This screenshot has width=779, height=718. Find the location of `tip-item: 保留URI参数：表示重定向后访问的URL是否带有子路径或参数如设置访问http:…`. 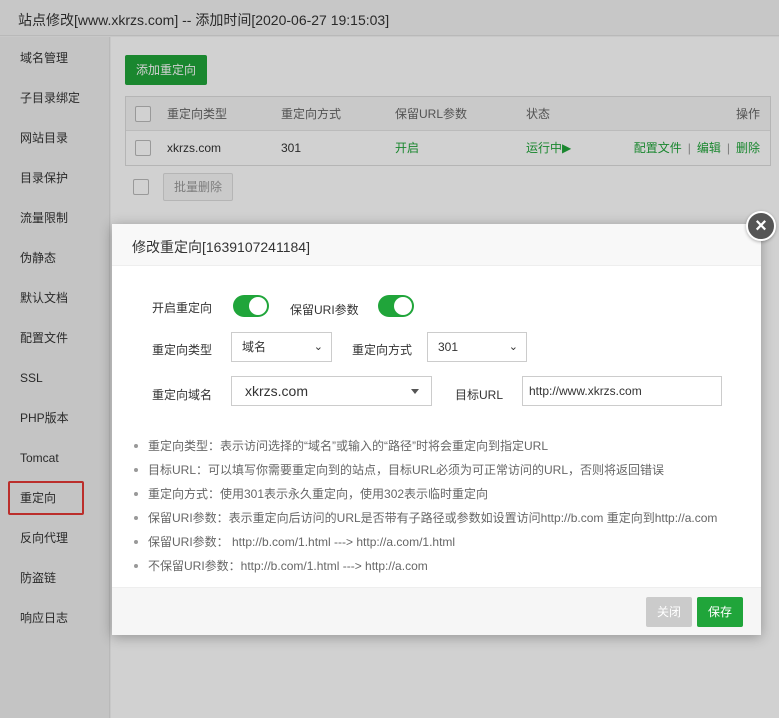

tip-item: 保留URI参数：表示重定向后访问的URL是否带有子路径或参数如设置访问http:… is located at coordinates (442, 518).